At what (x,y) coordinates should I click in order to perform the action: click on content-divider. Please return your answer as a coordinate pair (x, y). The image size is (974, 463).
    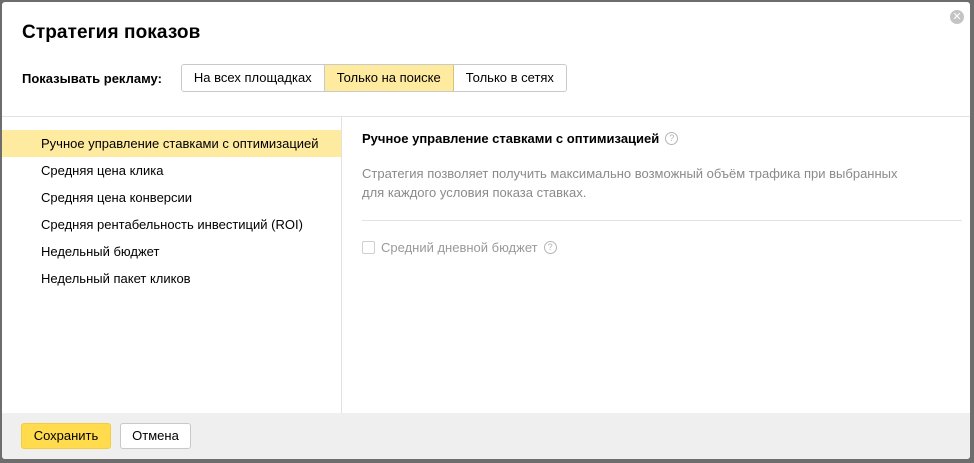
    Looking at the image, I should click on (662, 220).